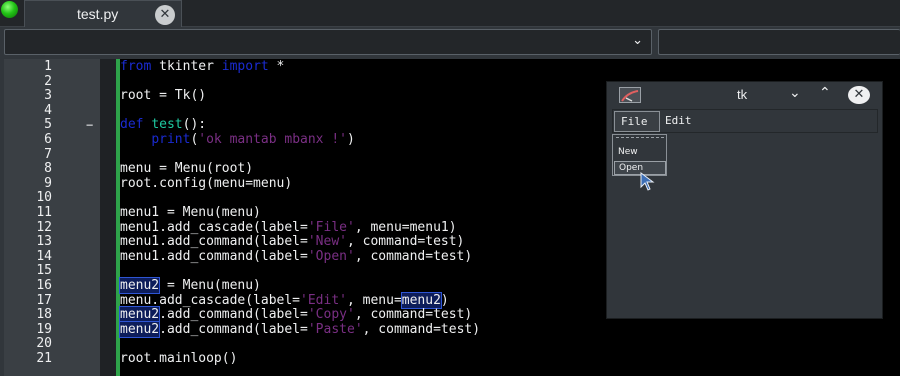 This screenshot has height=376, width=900. I want to click on close-tab-icon: ✕, so click(165, 15).